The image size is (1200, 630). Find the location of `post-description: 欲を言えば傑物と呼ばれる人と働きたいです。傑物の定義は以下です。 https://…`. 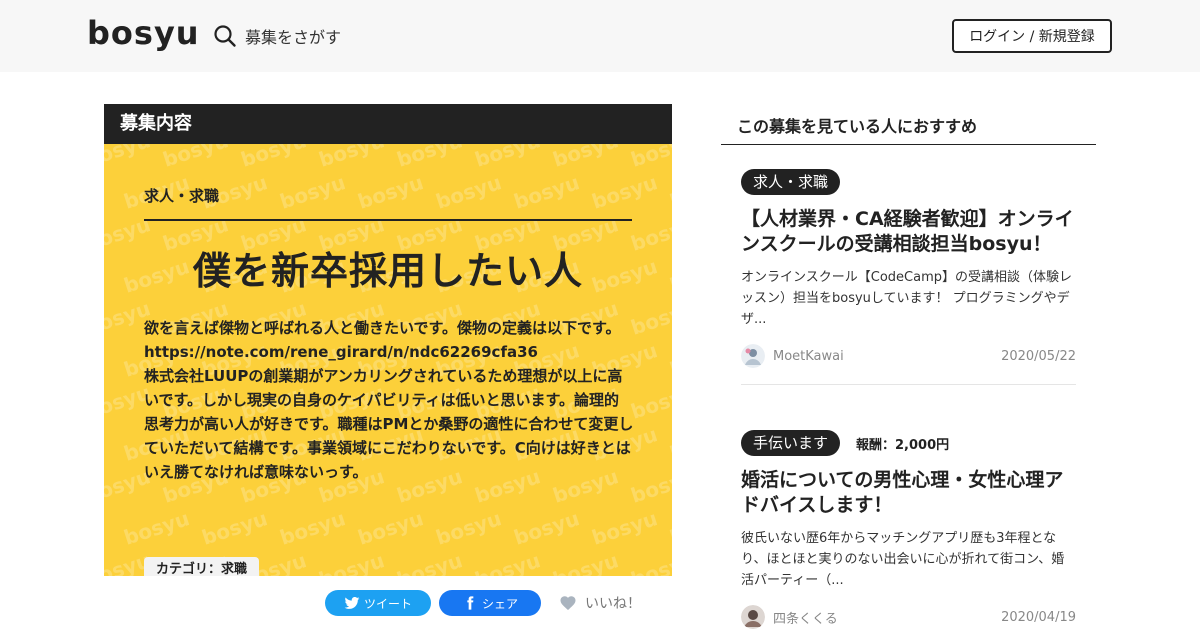

post-description: 欲を言えば傑物と呼ばれる人と働きたいです。傑物の定義は以下です。 https://… is located at coordinates (389, 400).